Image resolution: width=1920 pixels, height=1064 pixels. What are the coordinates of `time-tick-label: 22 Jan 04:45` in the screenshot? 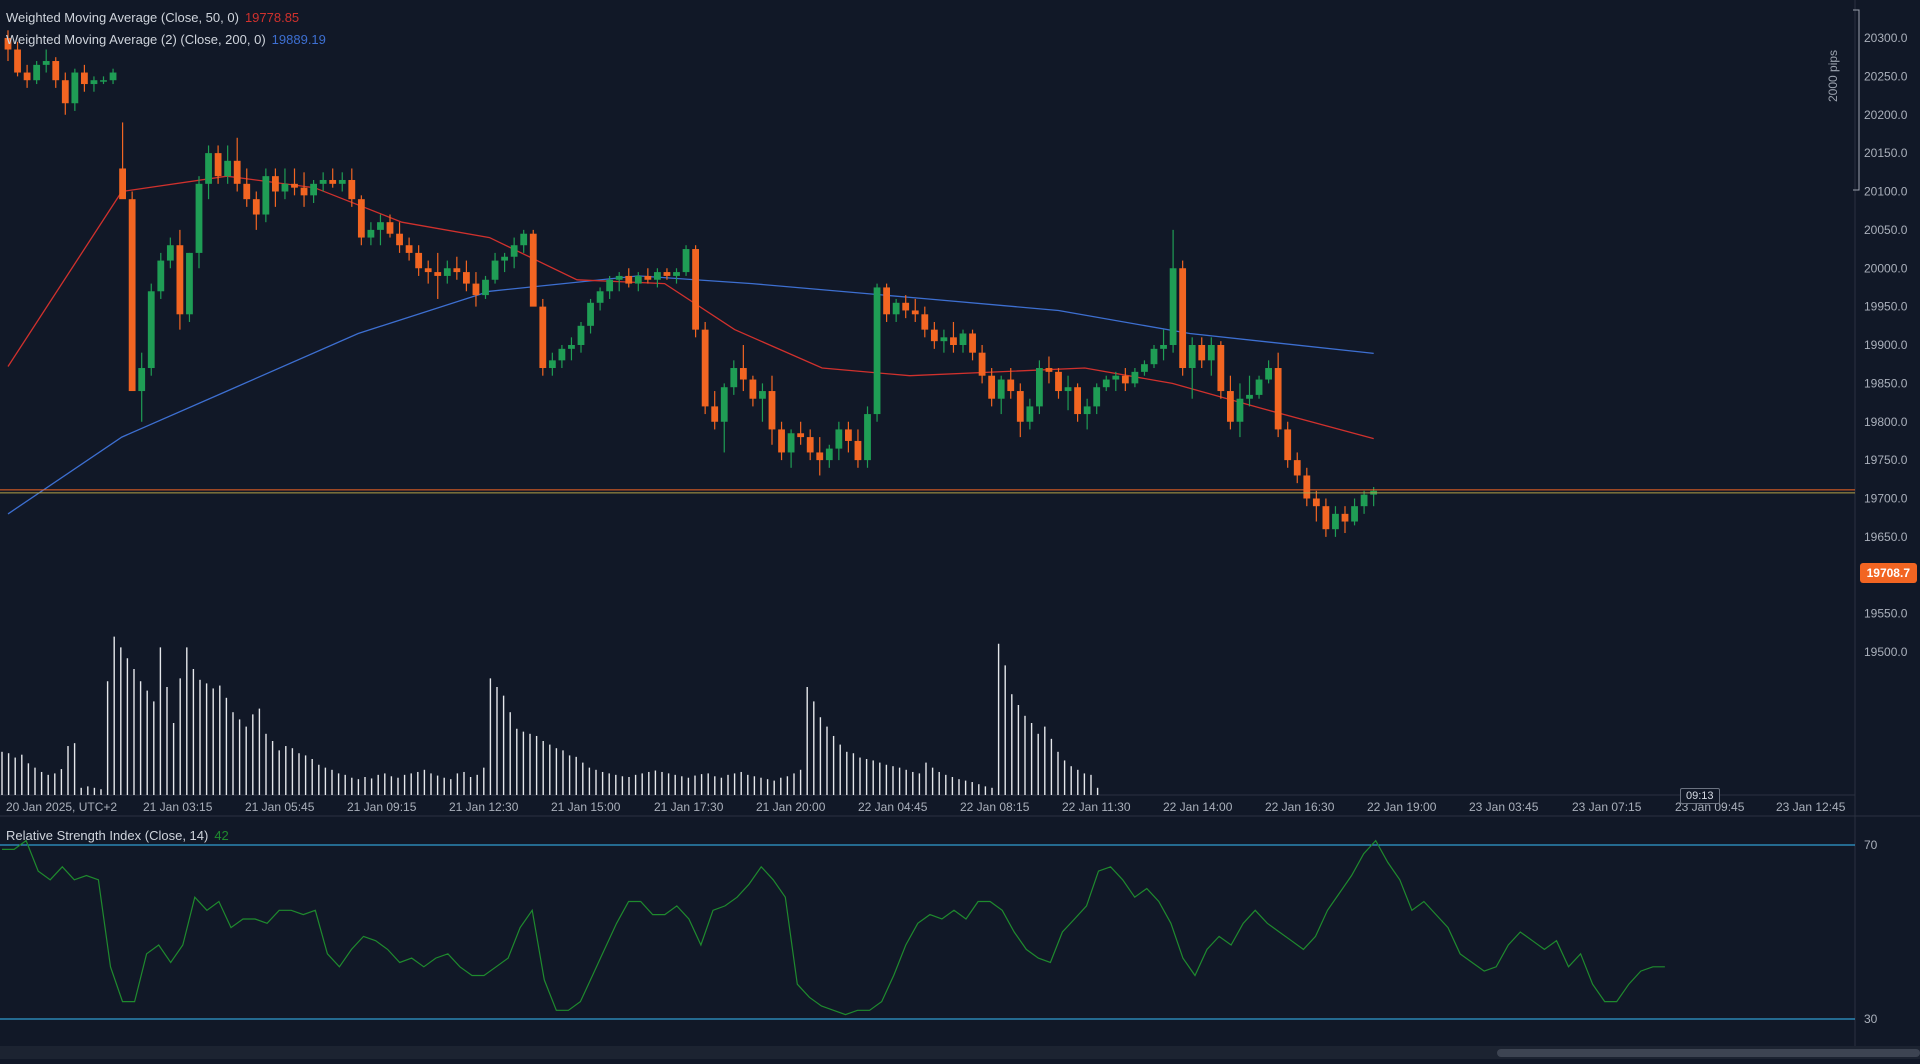 It's located at (893, 807).